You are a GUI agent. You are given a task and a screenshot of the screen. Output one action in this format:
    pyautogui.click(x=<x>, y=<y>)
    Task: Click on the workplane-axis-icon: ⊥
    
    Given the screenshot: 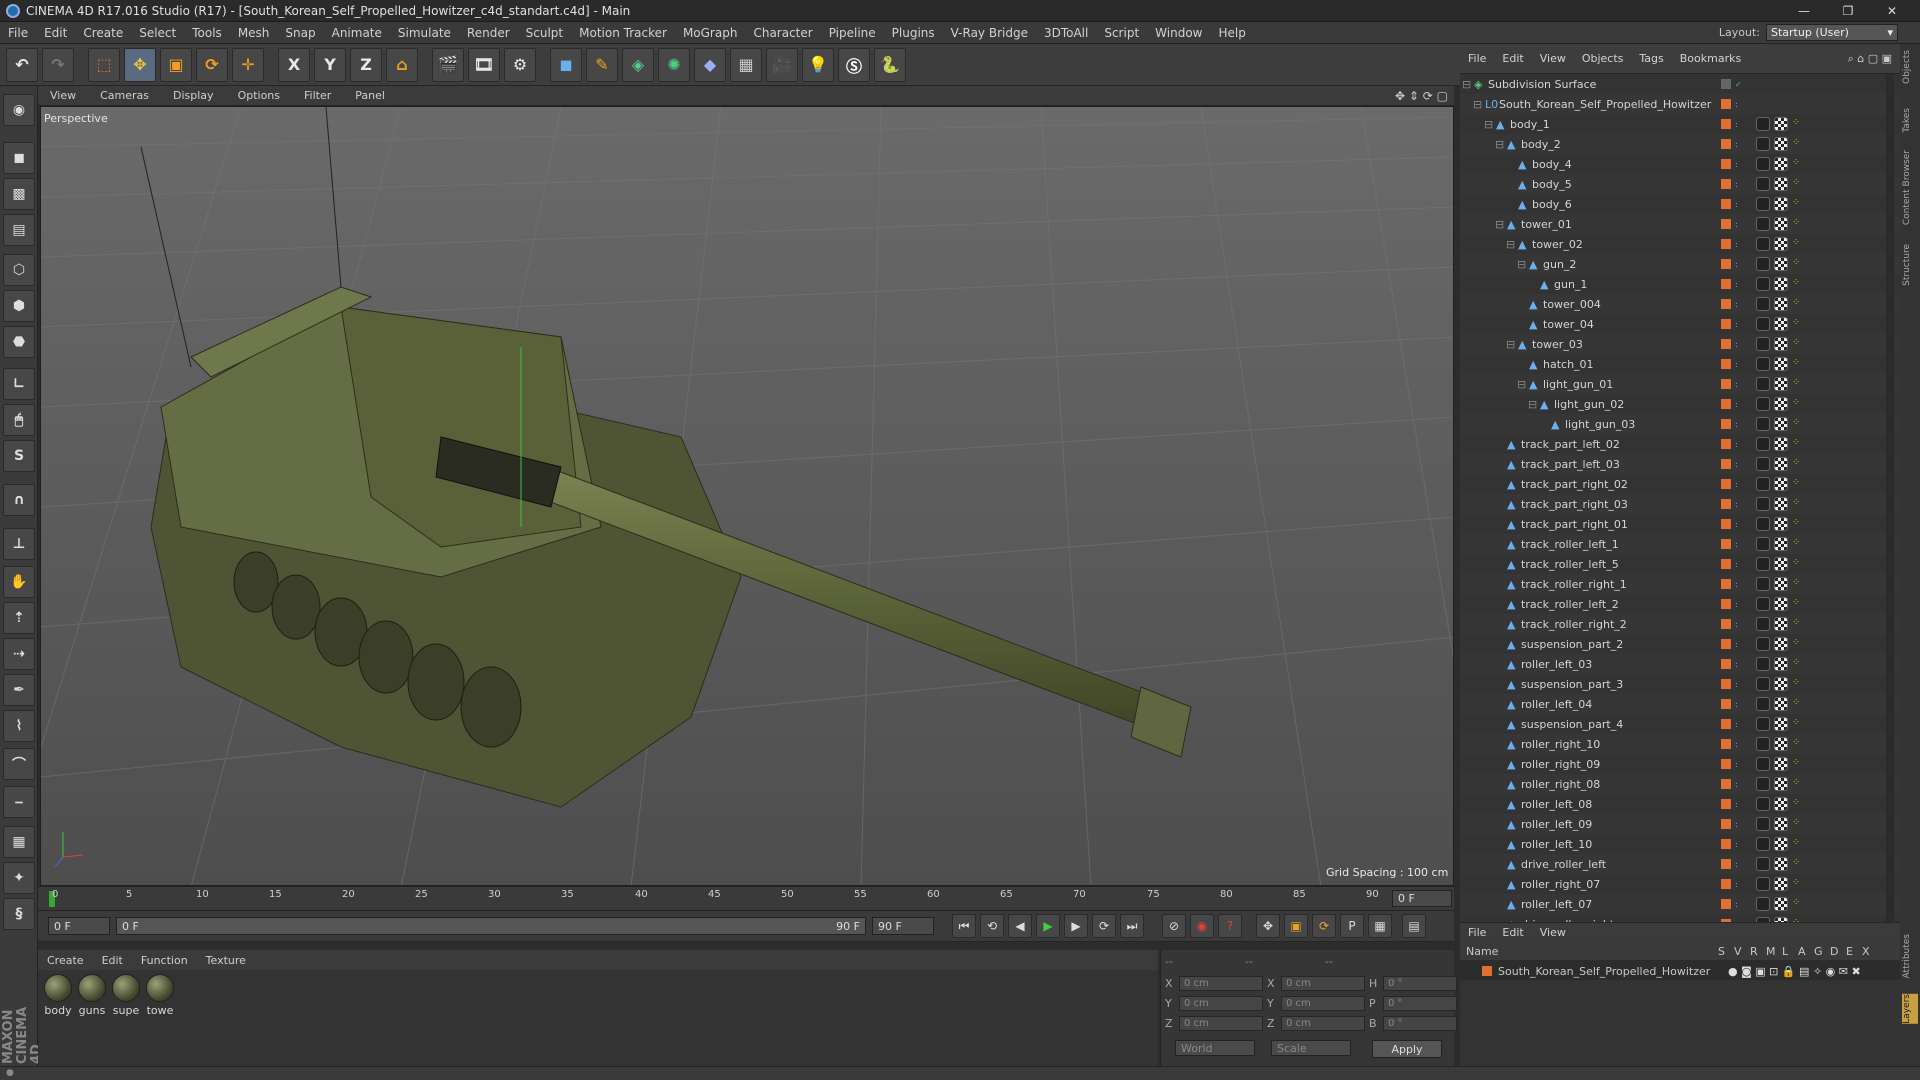 What is the action you would take?
    pyautogui.click(x=19, y=544)
    